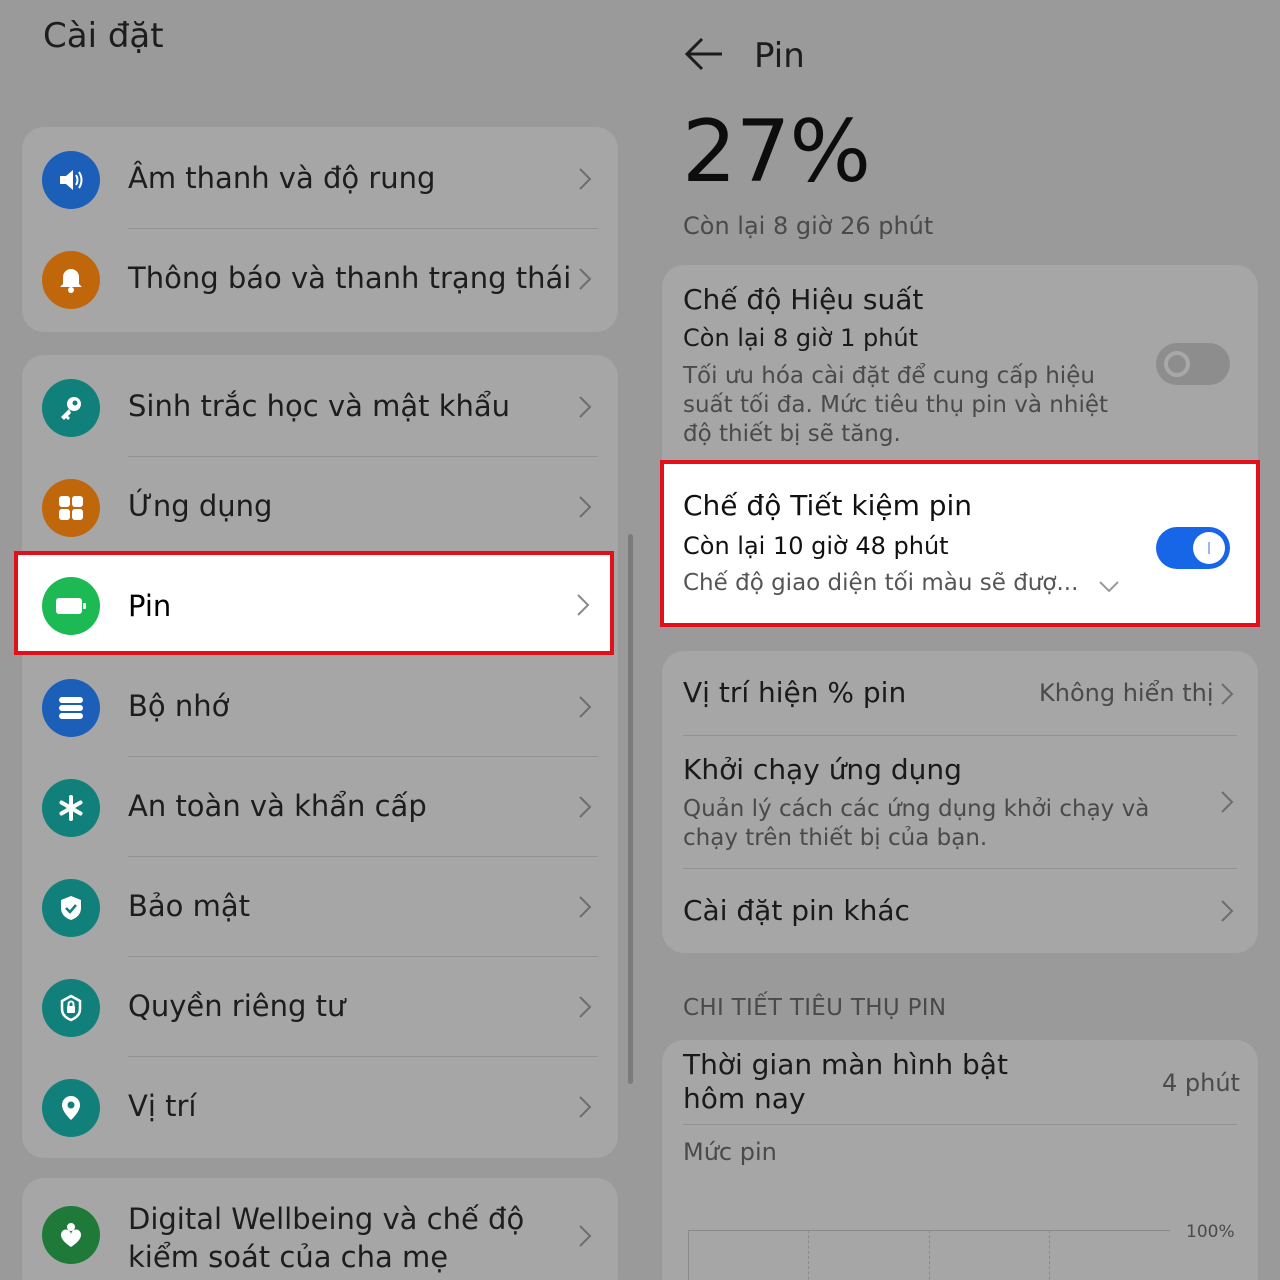 Image resolution: width=1280 pixels, height=1280 pixels. What do you see at coordinates (744, 1098) in the screenshot?
I see `label-line-2: hôm nay` at bounding box center [744, 1098].